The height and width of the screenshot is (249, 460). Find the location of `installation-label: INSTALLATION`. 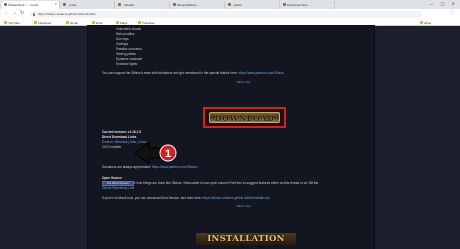

installation-label: INSTALLATION is located at coordinates (246, 239).